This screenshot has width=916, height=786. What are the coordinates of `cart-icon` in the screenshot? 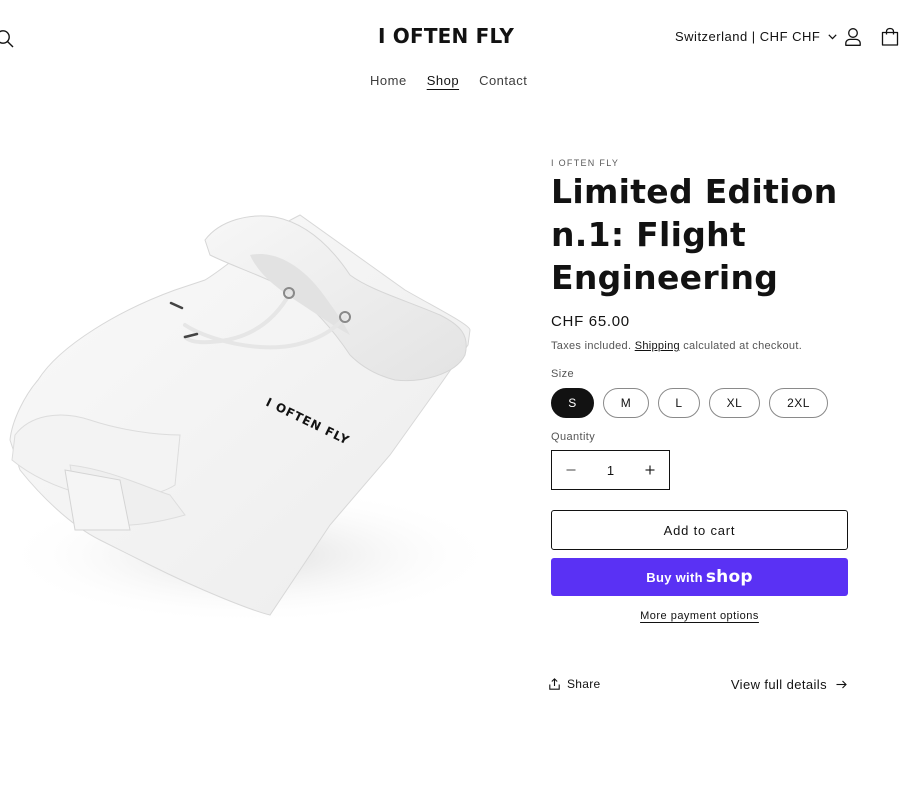 It's located at (890, 36).